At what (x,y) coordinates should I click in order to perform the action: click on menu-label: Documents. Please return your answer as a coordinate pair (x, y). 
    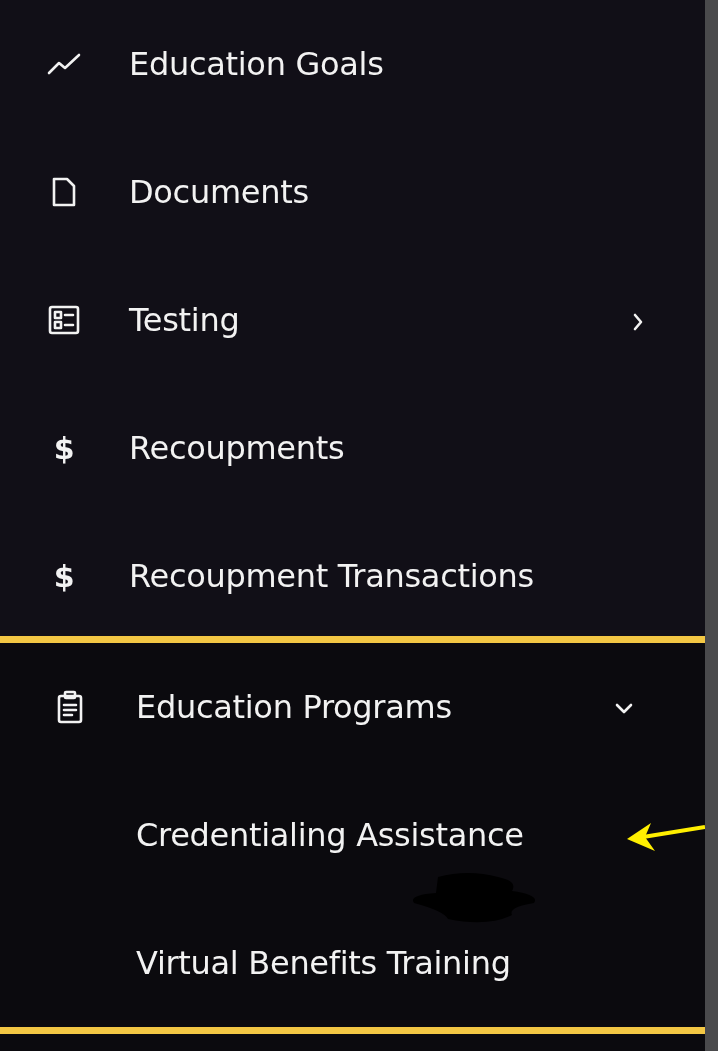
    Looking at the image, I should click on (219, 192).